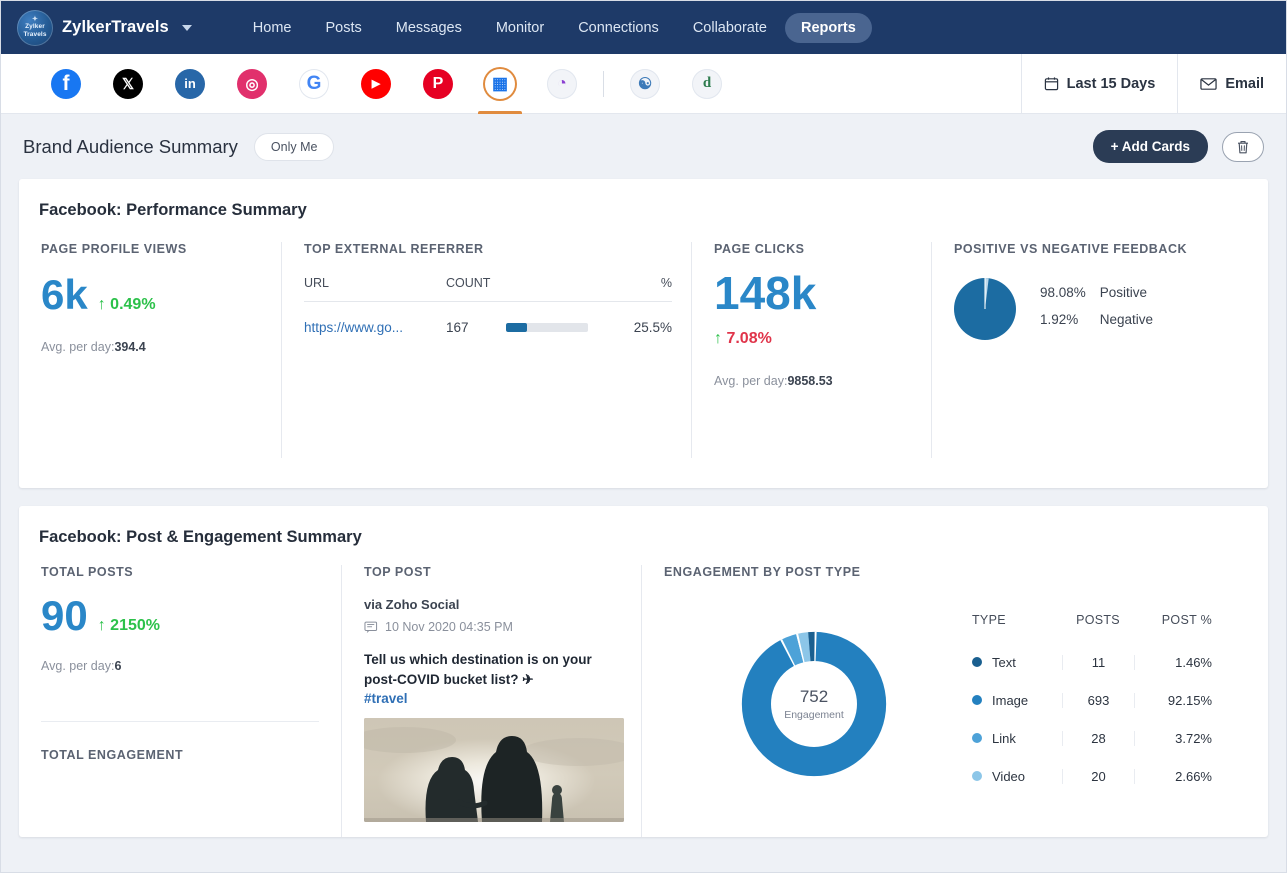  What do you see at coordinates (1150, 146) in the screenshot?
I see `add-cards-button: + Add Cards` at bounding box center [1150, 146].